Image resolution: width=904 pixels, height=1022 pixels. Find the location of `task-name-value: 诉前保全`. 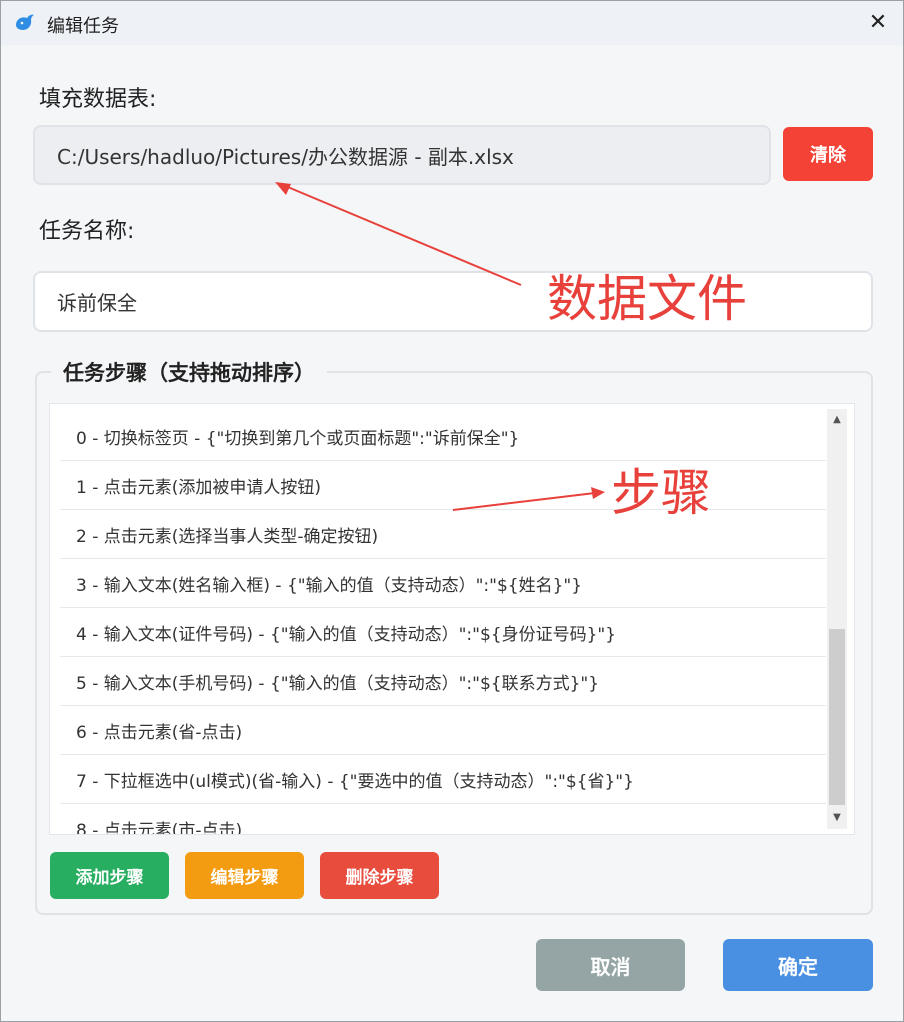

task-name-value: 诉前保全 is located at coordinates (97, 303).